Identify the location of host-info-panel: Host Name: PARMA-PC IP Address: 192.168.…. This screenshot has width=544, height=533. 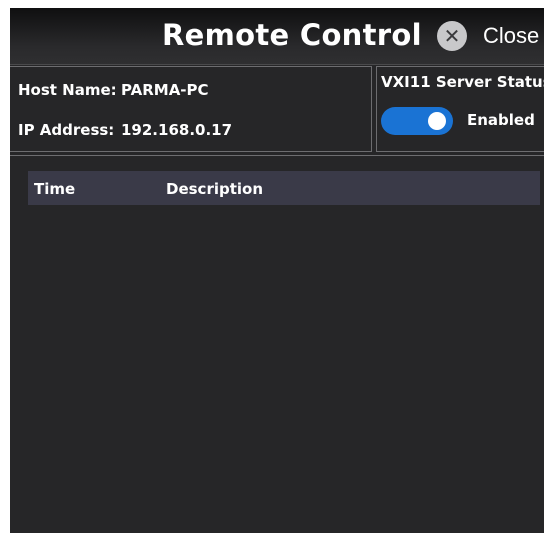
(191, 109).